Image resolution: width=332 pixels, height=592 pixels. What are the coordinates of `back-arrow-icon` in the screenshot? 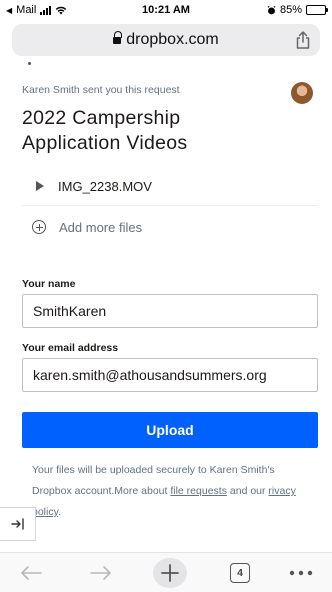 It's located at (31, 573).